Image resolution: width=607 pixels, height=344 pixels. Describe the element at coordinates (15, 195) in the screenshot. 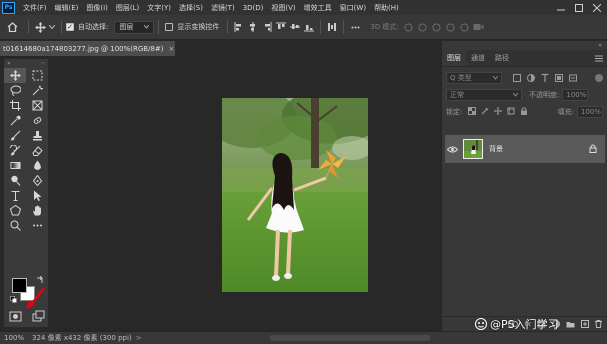

I see `type-tool-icon` at that location.